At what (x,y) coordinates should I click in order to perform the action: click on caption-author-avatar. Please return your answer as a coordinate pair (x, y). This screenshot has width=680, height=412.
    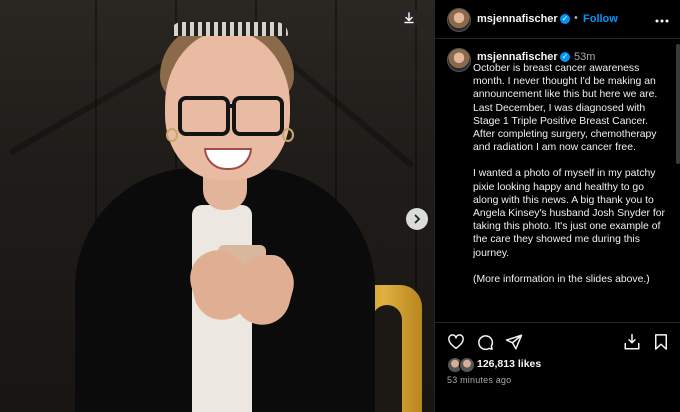
    Looking at the image, I should click on (459, 60).